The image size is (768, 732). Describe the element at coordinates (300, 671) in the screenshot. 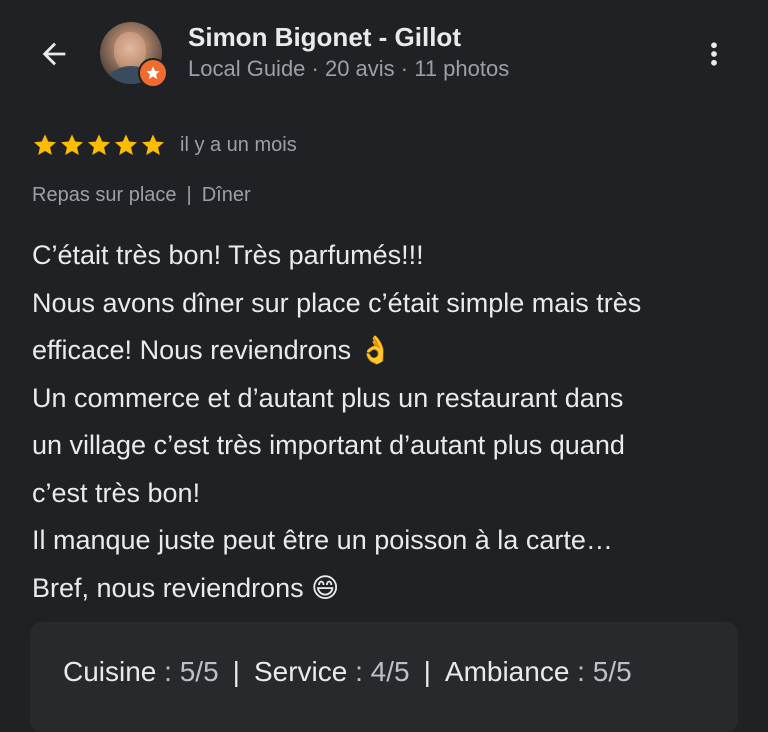

I see `score-label-service: Service` at that location.